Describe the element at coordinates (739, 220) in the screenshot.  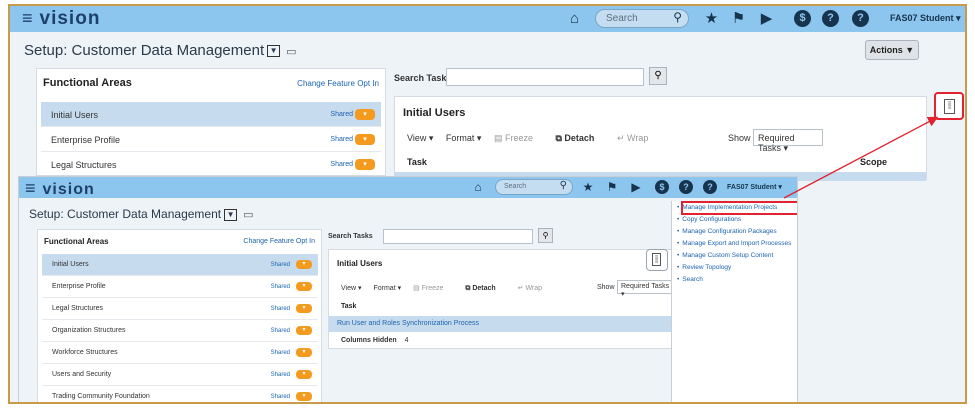
I see `menu-item-copy-configurations: Copy Configurations` at that location.